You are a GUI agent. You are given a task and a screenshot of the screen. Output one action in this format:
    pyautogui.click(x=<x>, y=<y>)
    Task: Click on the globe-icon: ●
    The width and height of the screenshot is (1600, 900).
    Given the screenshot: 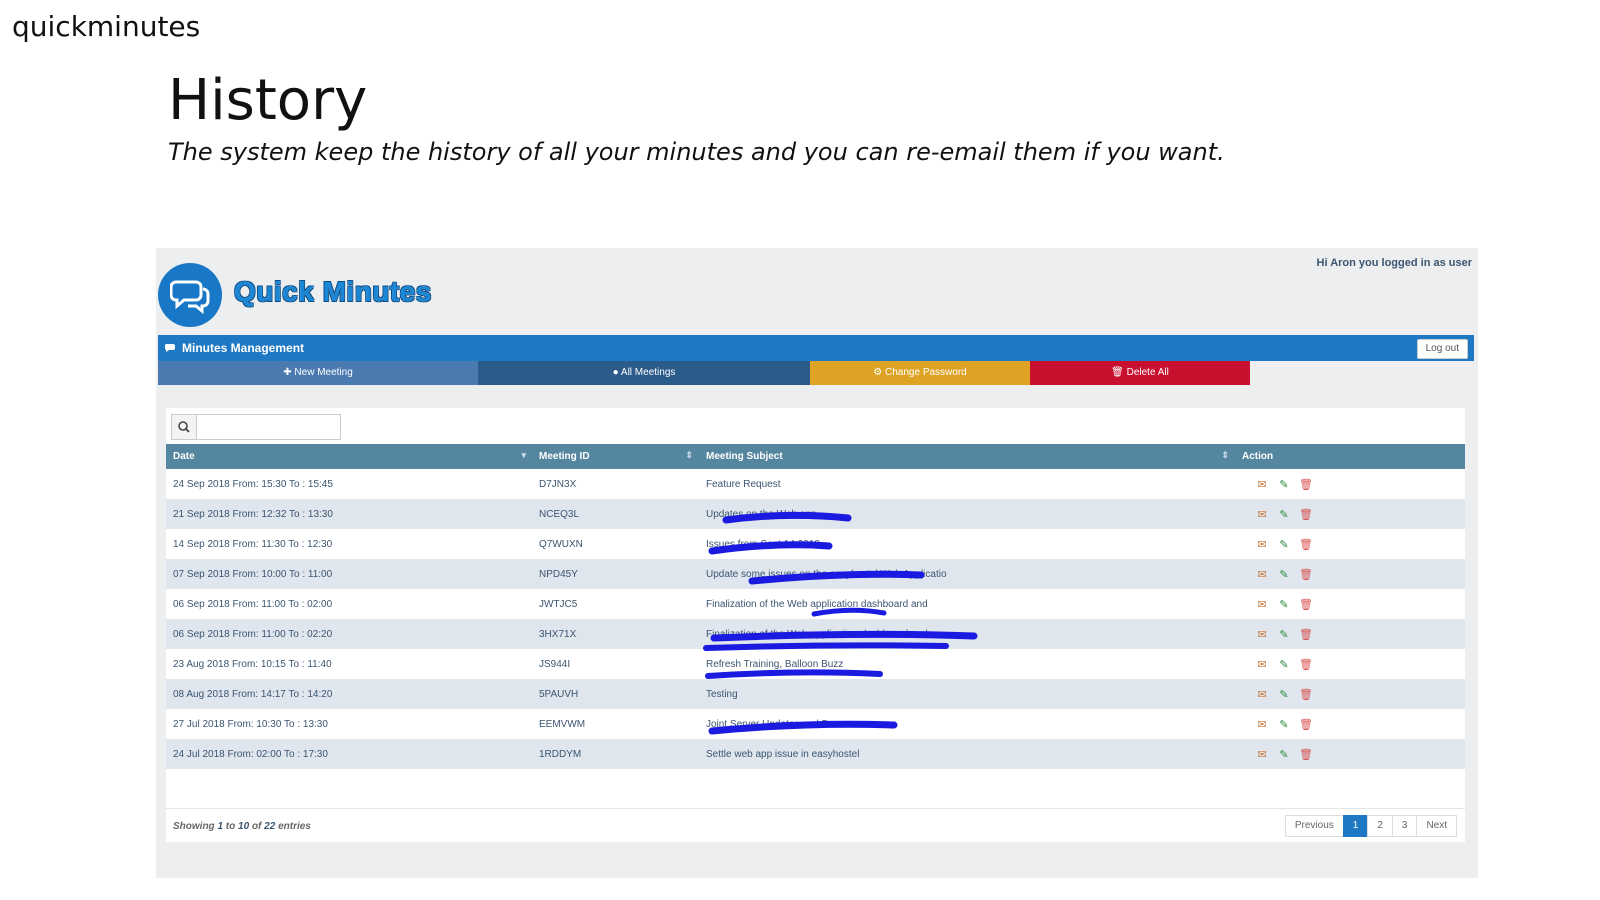 What is the action you would take?
    pyautogui.click(x=616, y=372)
    